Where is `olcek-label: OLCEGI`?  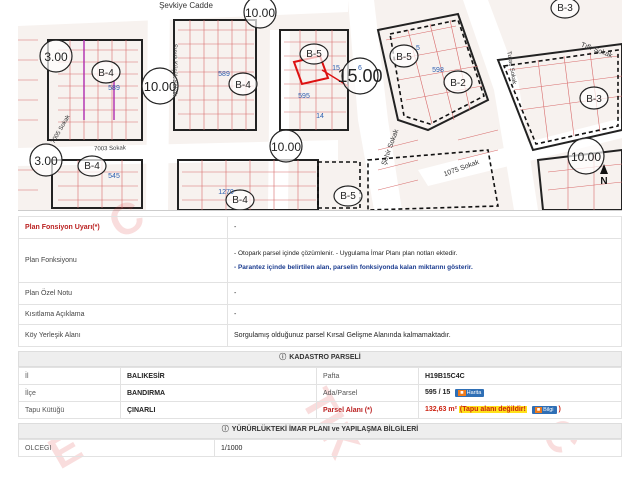
olcek-label: OLCEGI is located at coordinates (116, 448).